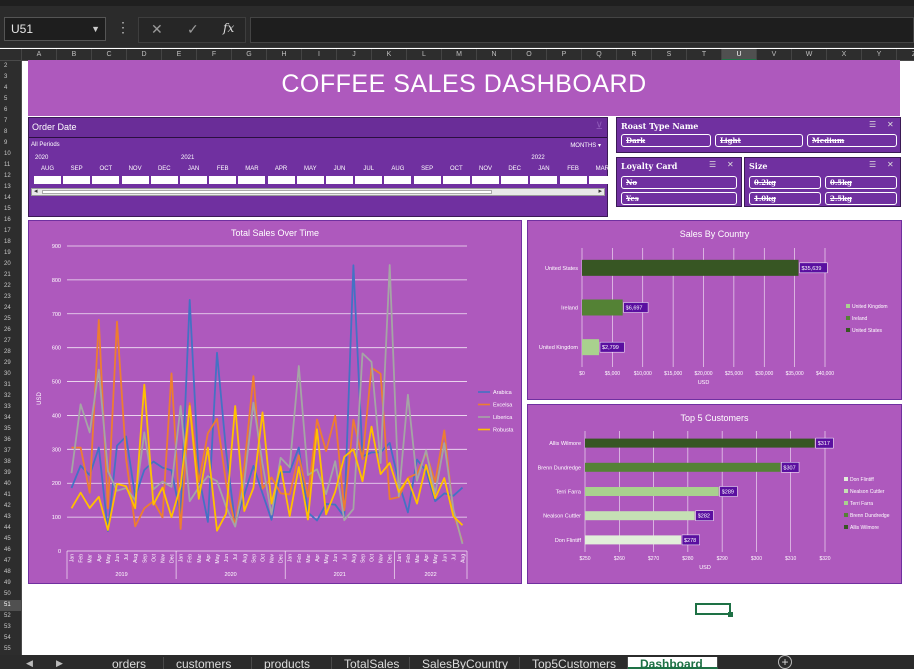 The height and width of the screenshot is (669, 914). Describe the element at coordinates (758, 135) in the screenshot. I see `roast-type-slicer: Roast Type Name ☰ ✕ Dark Light Medium` at that location.